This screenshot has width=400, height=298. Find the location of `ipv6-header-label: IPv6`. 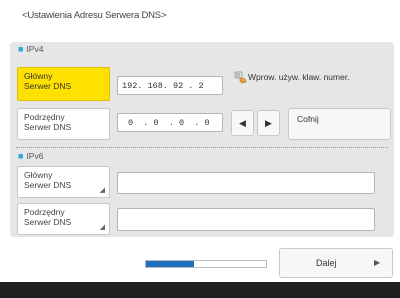

ipv6-header-label: IPv6 is located at coordinates (35, 156).